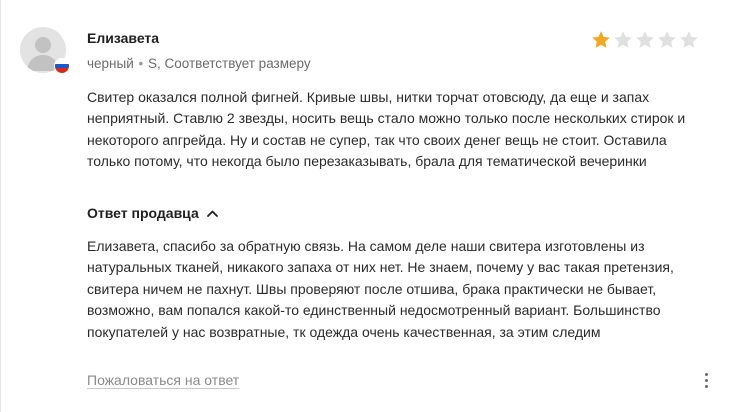  What do you see at coordinates (143, 213) in the screenshot?
I see `seller-reply-label: Ответ продавца` at bounding box center [143, 213].